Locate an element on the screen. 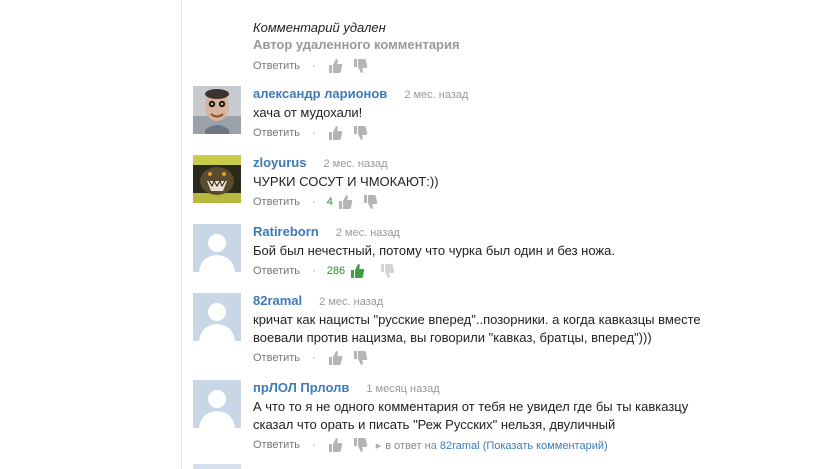 The image size is (814, 469). comment-author: александр ларионов is located at coordinates (320, 93).